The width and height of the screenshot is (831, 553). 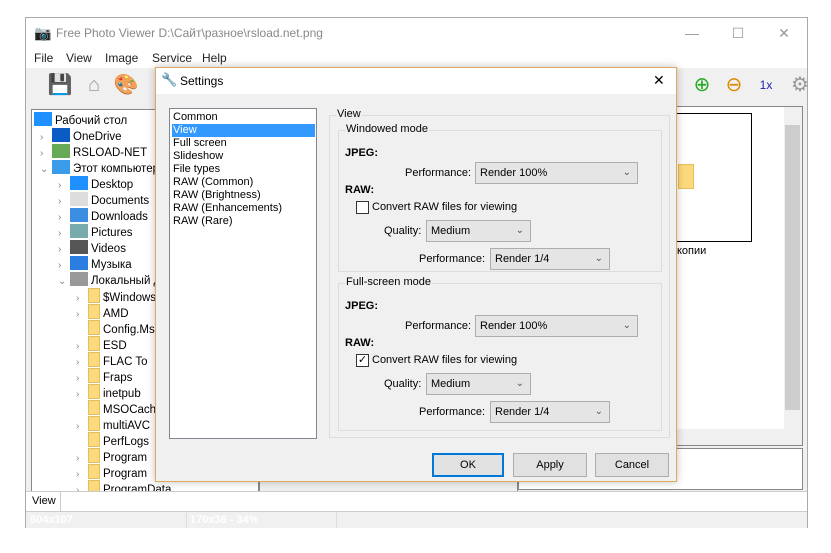 What do you see at coordinates (243, 156) in the screenshot?
I see `category-item: Slideshow` at bounding box center [243, 156].